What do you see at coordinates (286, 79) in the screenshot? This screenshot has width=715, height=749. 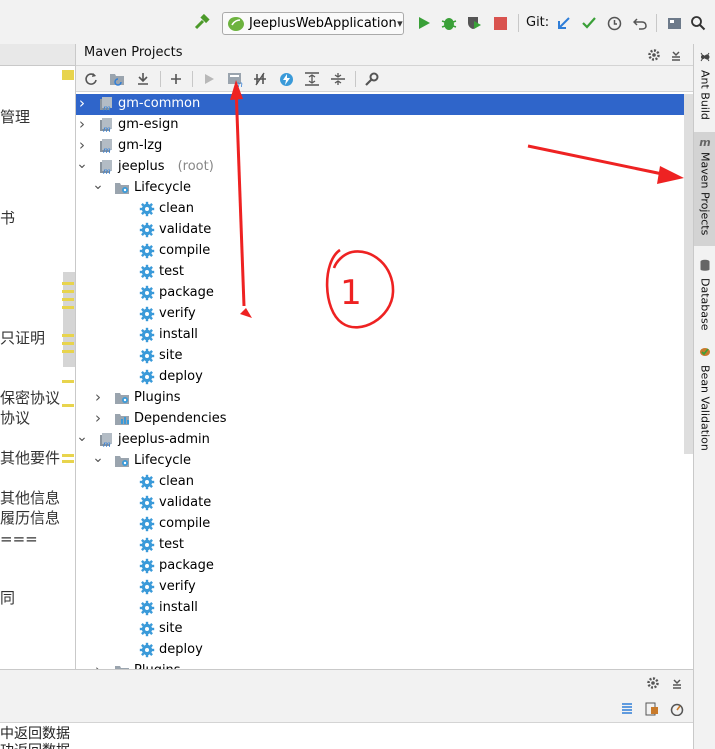 I see `skip-tests-icon` at bounding box center [286, 79].